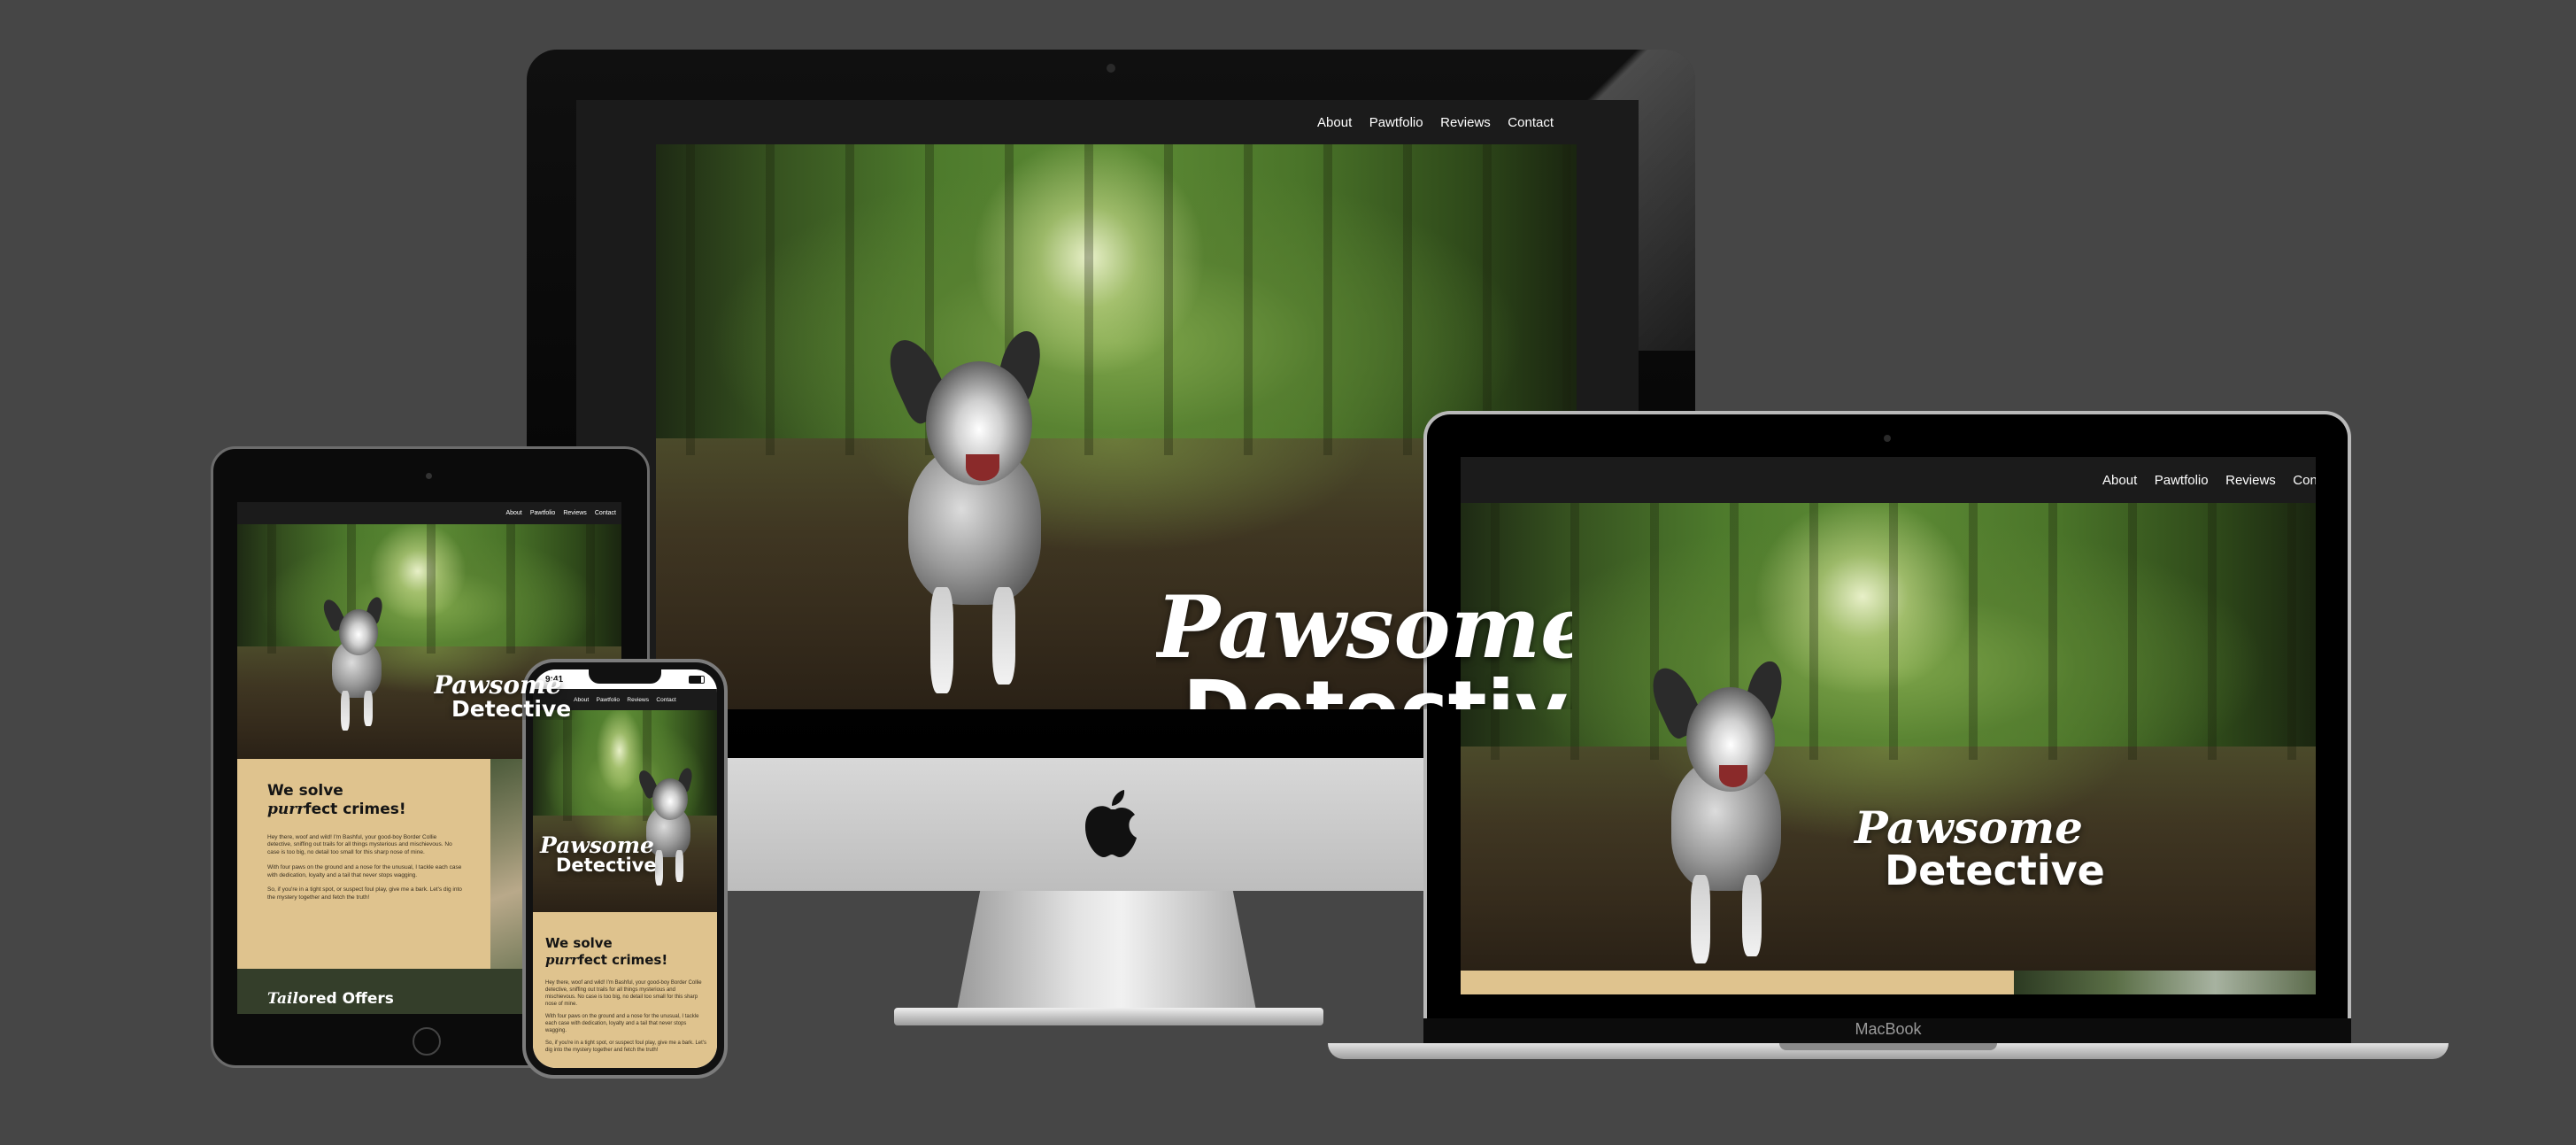 The width and height of the screenshot is (2576, 1145). What do you see at coordinates (1737, 982) in the screenshot?
I see `about-section-strip` at bounding box center [1737, 982].